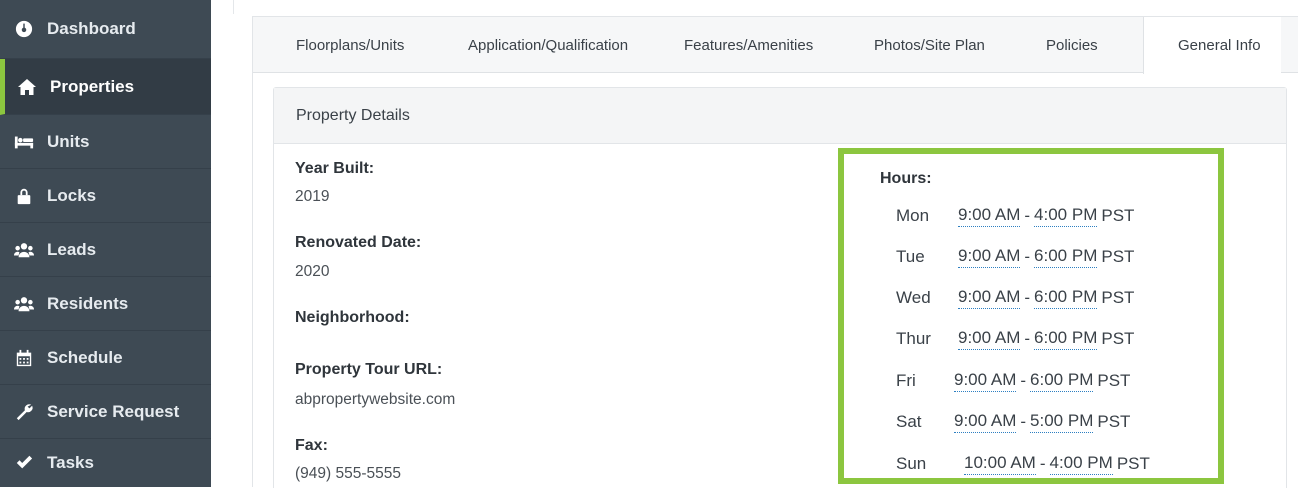 This screenshot has height=488, width=1298. Describe the element at coordinates (88, 303) in the screenshot. I see `sidebar-item-label: Residents` at that location.